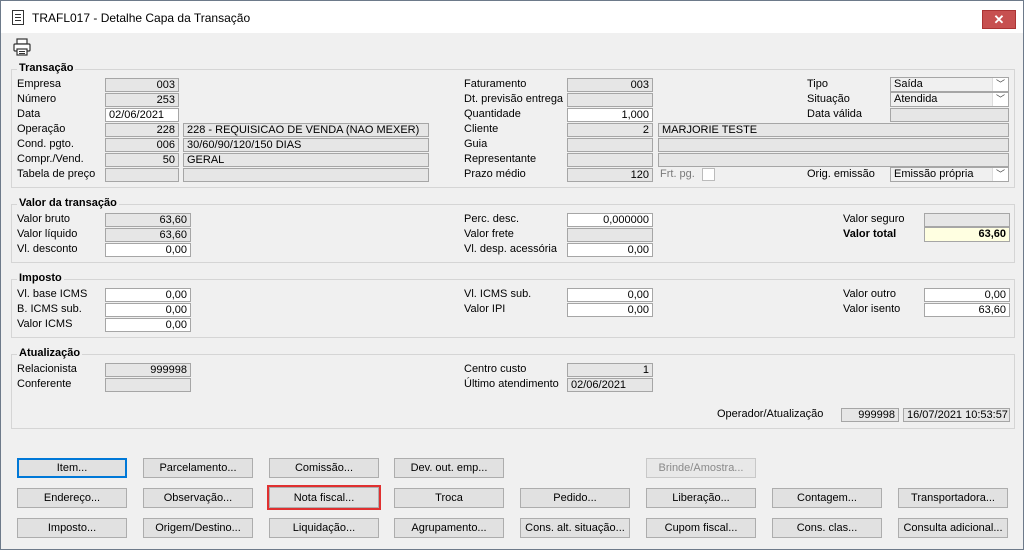 This screenshot has width=1024, height=550. What do you see at coordinates (610, 130) in the screenshot?
I see `cliente-code-field: 2` at bounding box center [610, 130].